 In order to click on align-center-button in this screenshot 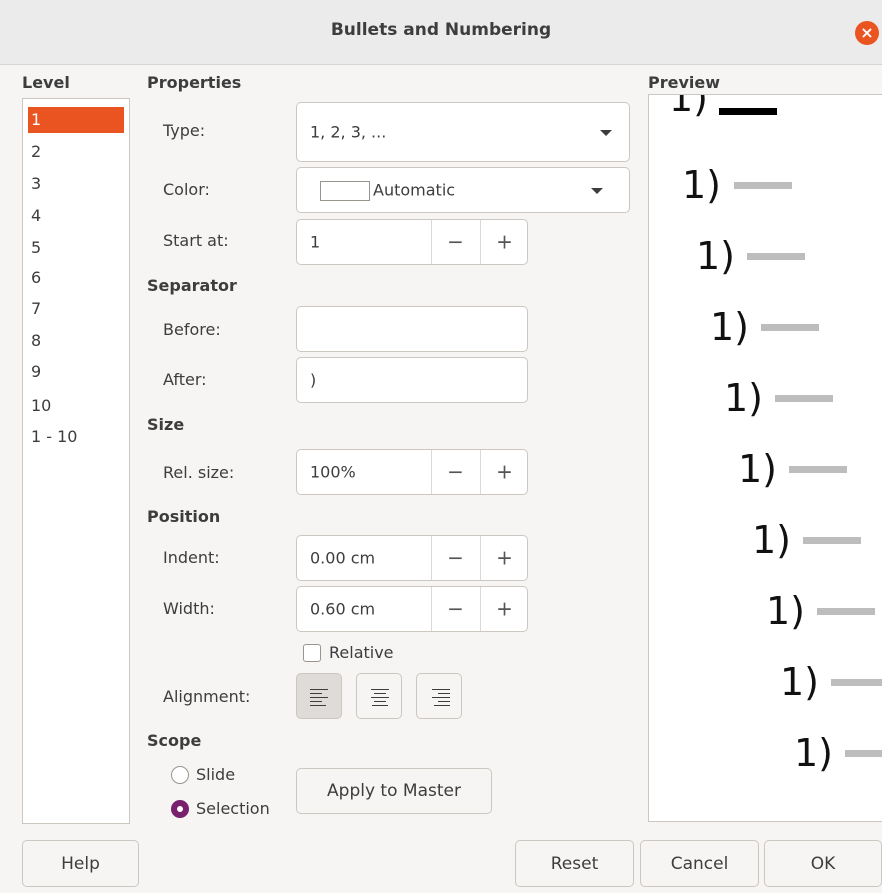, I will do `click(379, 696)`.